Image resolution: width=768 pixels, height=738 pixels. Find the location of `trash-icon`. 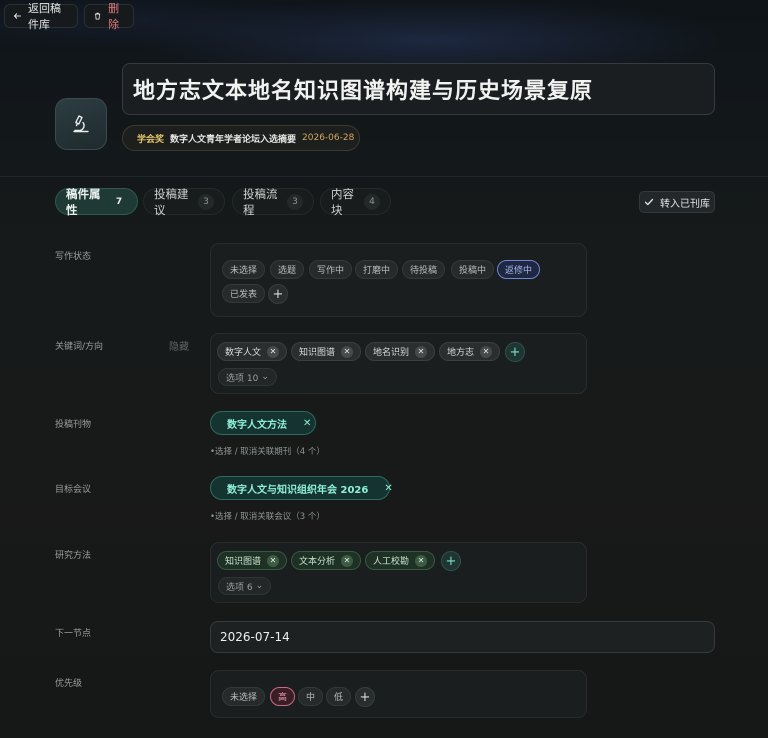

trash-icon is located at coordinates (97, 16).